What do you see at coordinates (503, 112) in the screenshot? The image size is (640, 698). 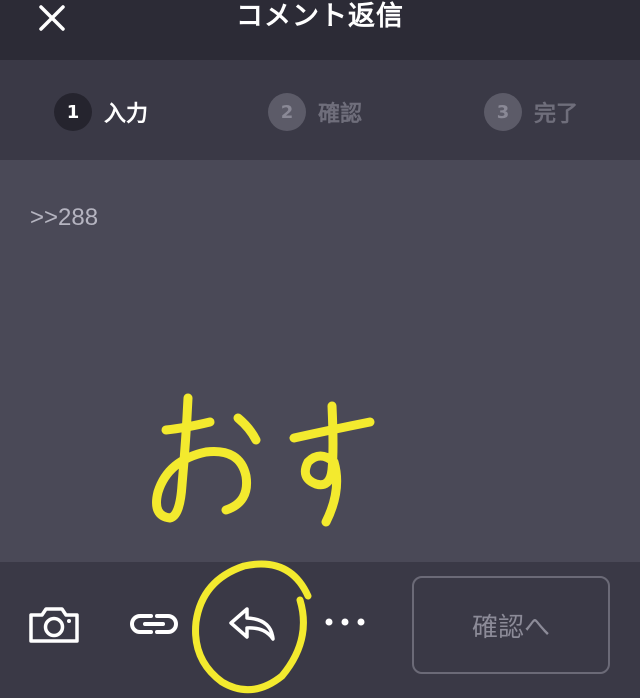 I see `step-number: 3` at bounding box center [503, 112].